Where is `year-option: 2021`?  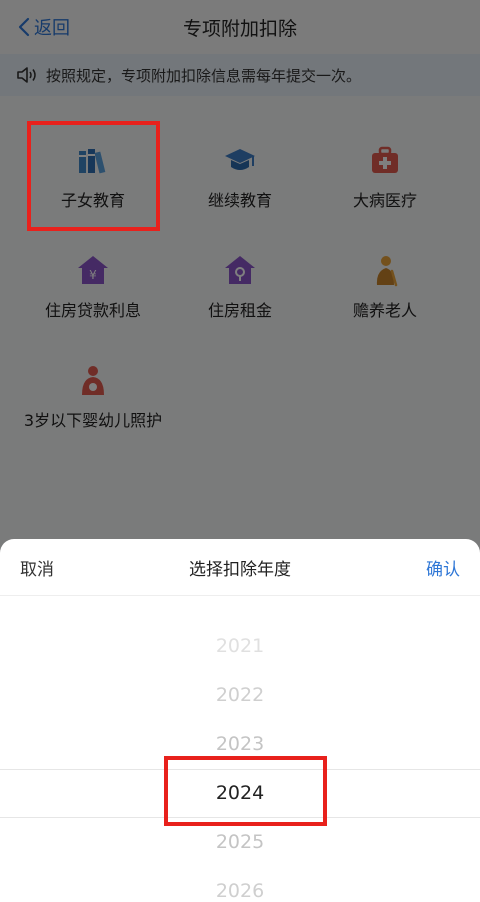
year-option: 2021 is located at coordinates (240, 646).